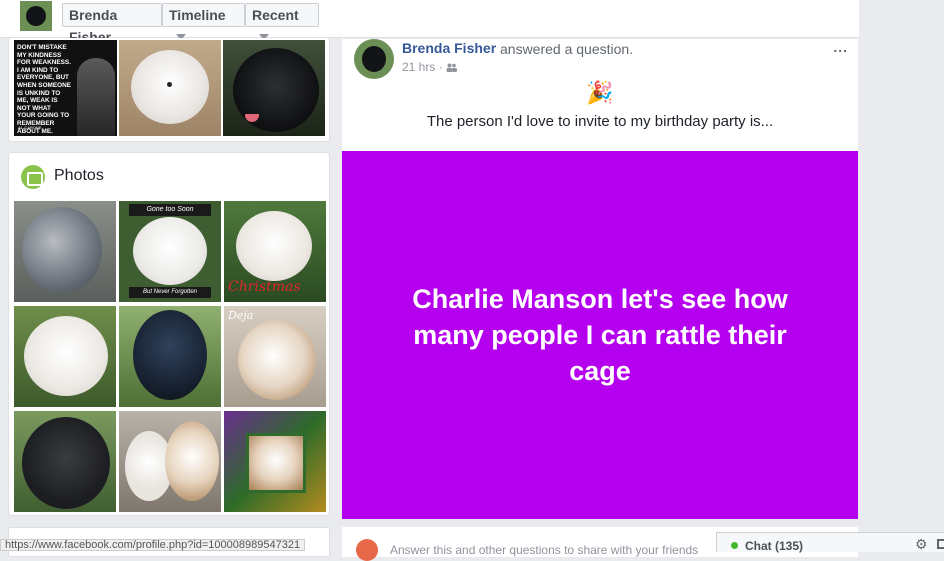 This screenshot has height=561, width=944. Describe the element at coordinates (774, 546) in the screenshot. I see `chat-label: Chat (135)` at that location.